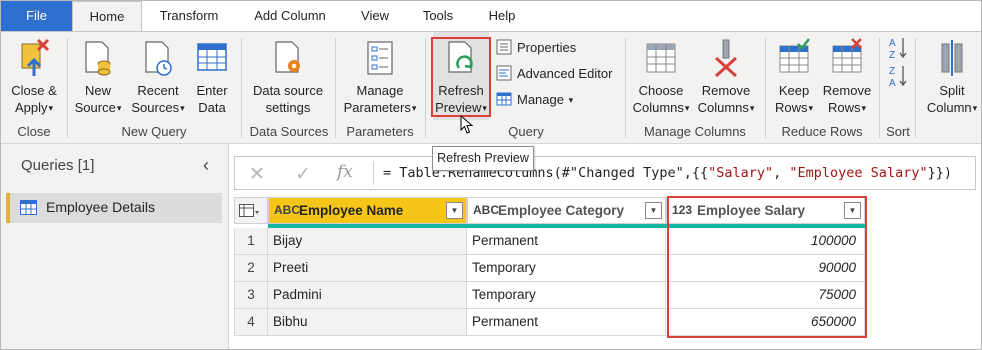 The image size is (982, 350). What do you see at coordinates (206, 165) in the screenshot?
I see `collapse-chevron-icon: ‹` at bounding box center [206, 165].